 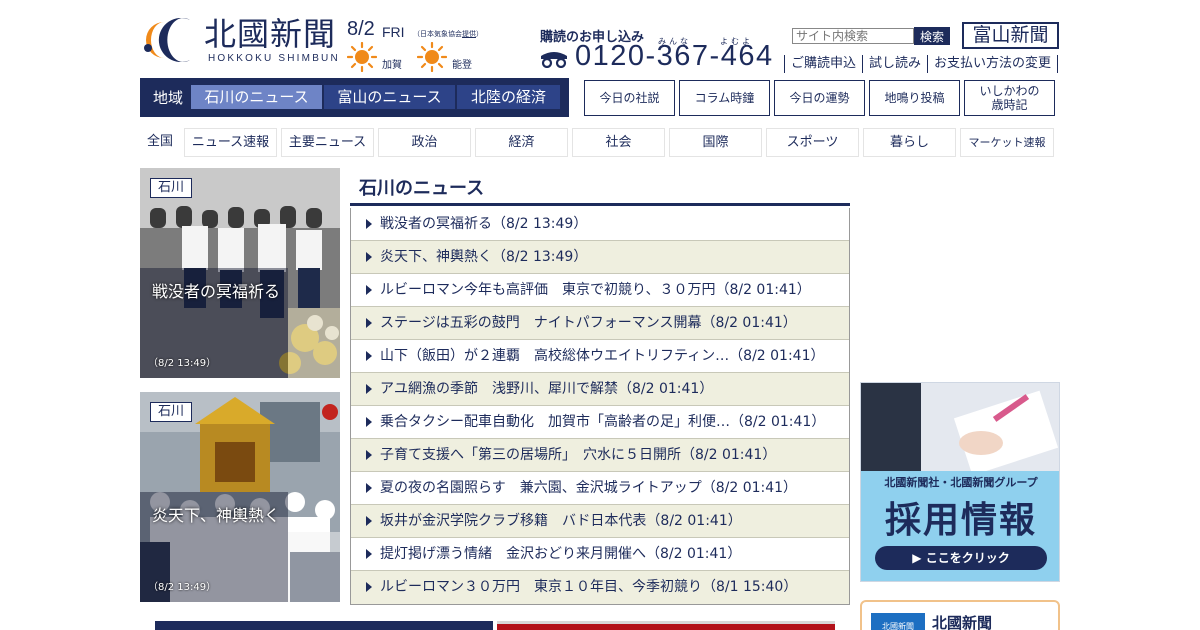 What do you see at coordinates (909, 142) in the screenshot?
I see `category-living: 暮らし` at bounding box center [909, 142].